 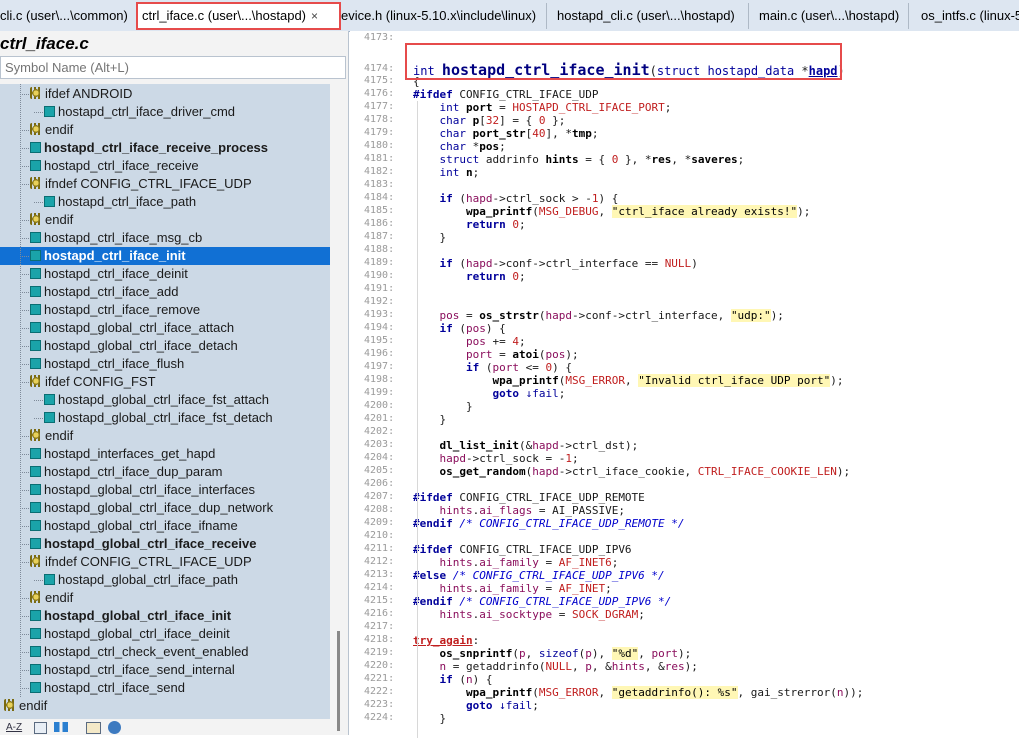 What do you see at coordinates (453, 679) in the screenshot?
I see `code-line: if (n) {` at bounding box center [453, 679].